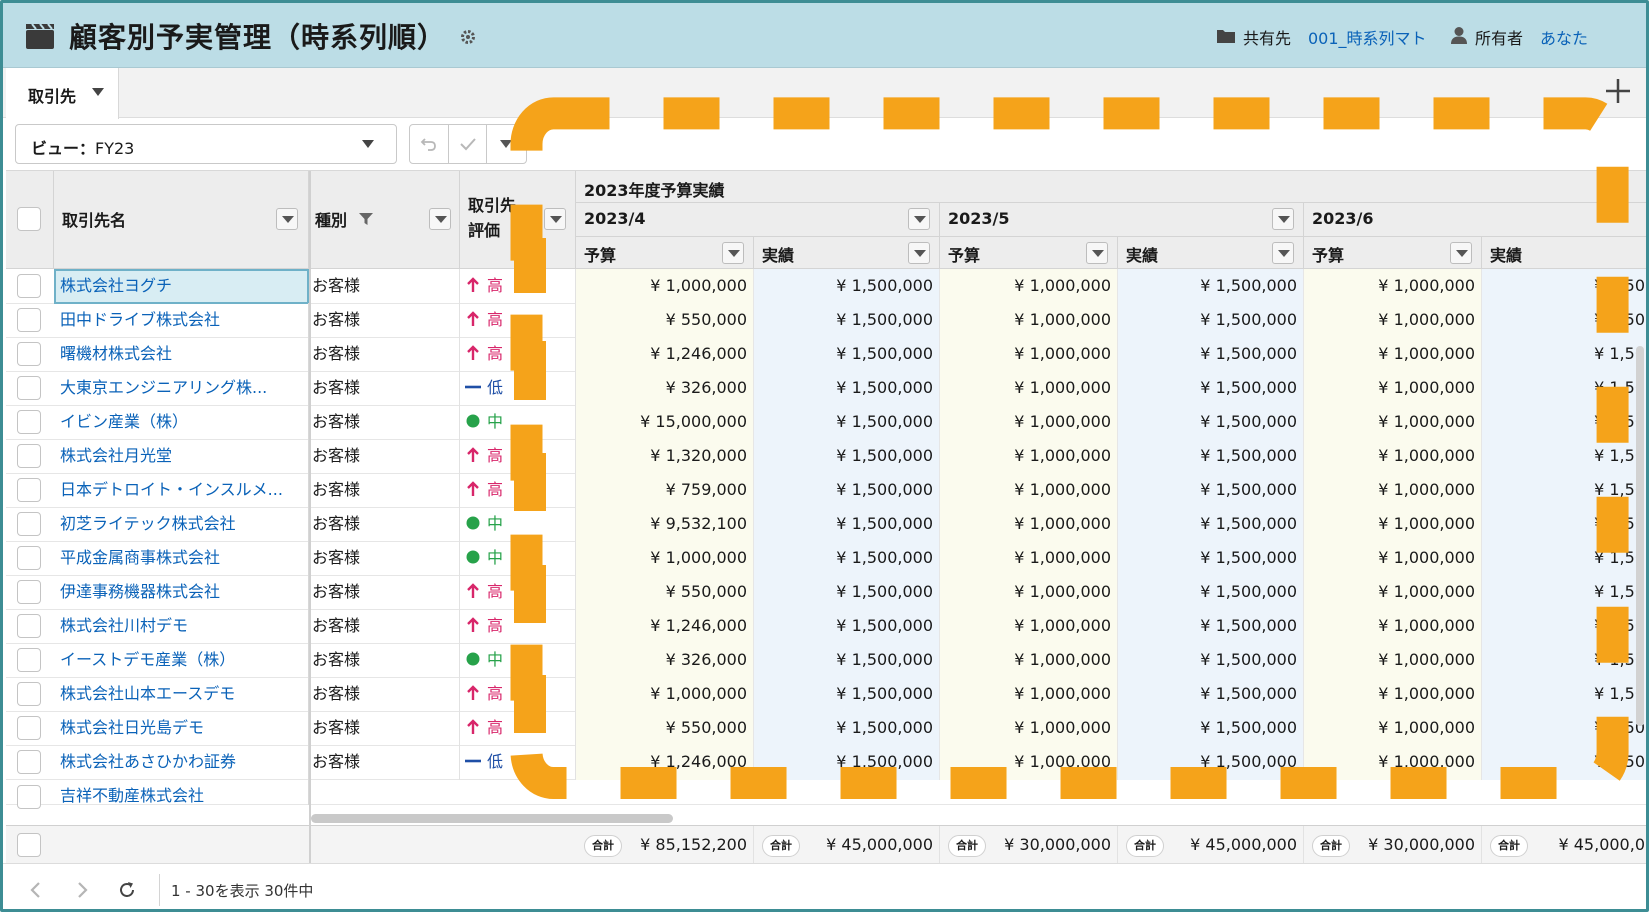 The width and height of the screenshot is (1649, 912). Describe the element at coordinates (492, 818) in the screenshot. I see `horizontal-scrollbar` at that location.